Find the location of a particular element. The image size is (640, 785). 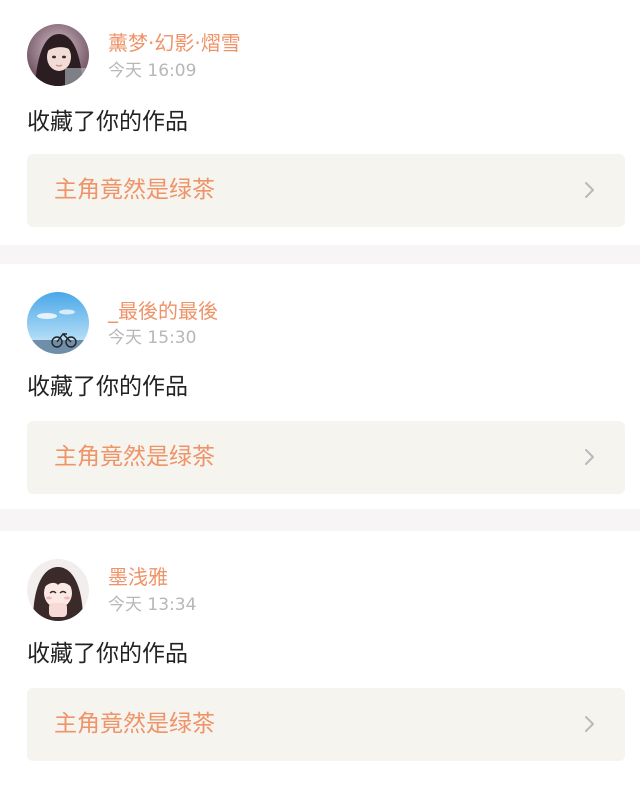

username: 墨浅雅 is located at coordinates (138, 577).